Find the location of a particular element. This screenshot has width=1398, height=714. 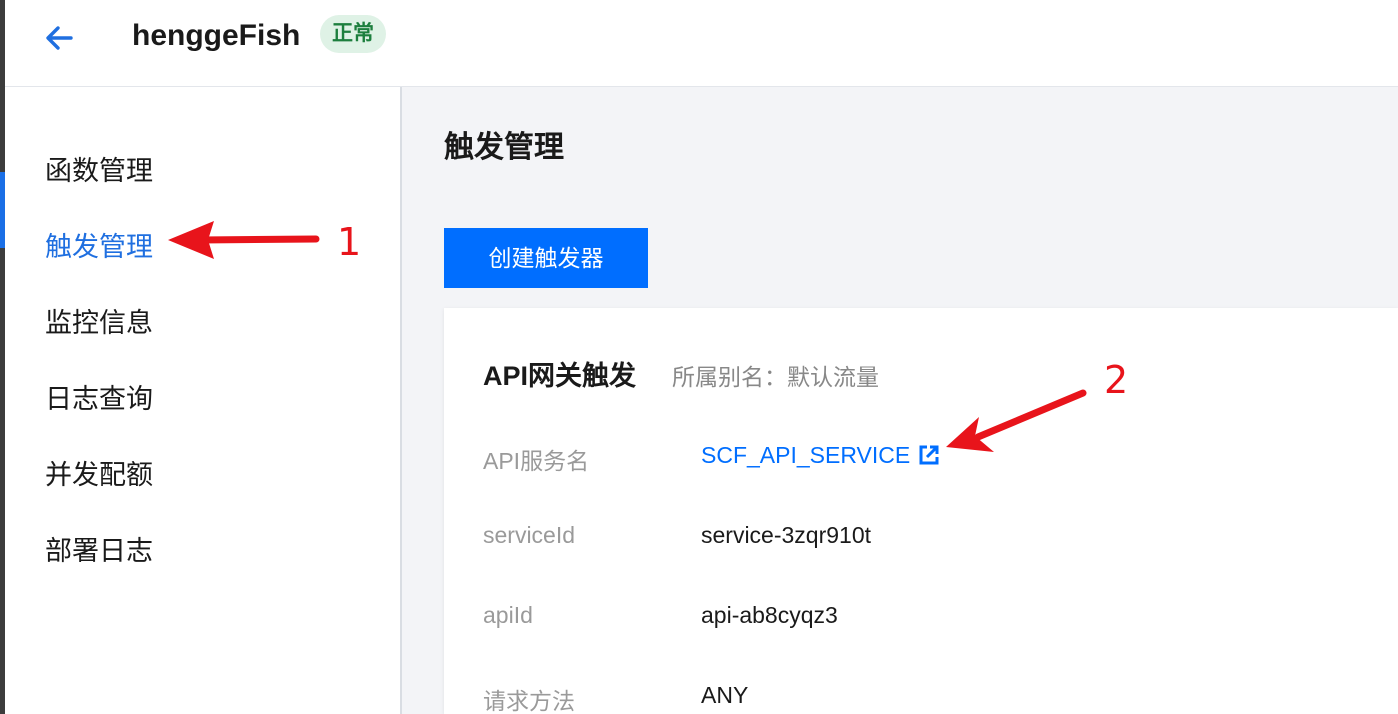

field-value-api-id: api-ab8cyqz3 is located at coordinates (769, 615).